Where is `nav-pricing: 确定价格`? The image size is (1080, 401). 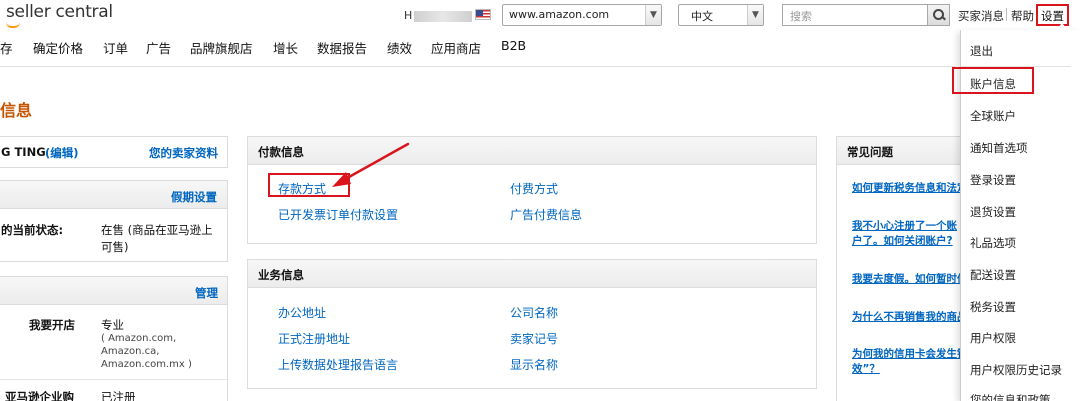 nav-pricing: 确定价格 is located at coordinates (58, 47).